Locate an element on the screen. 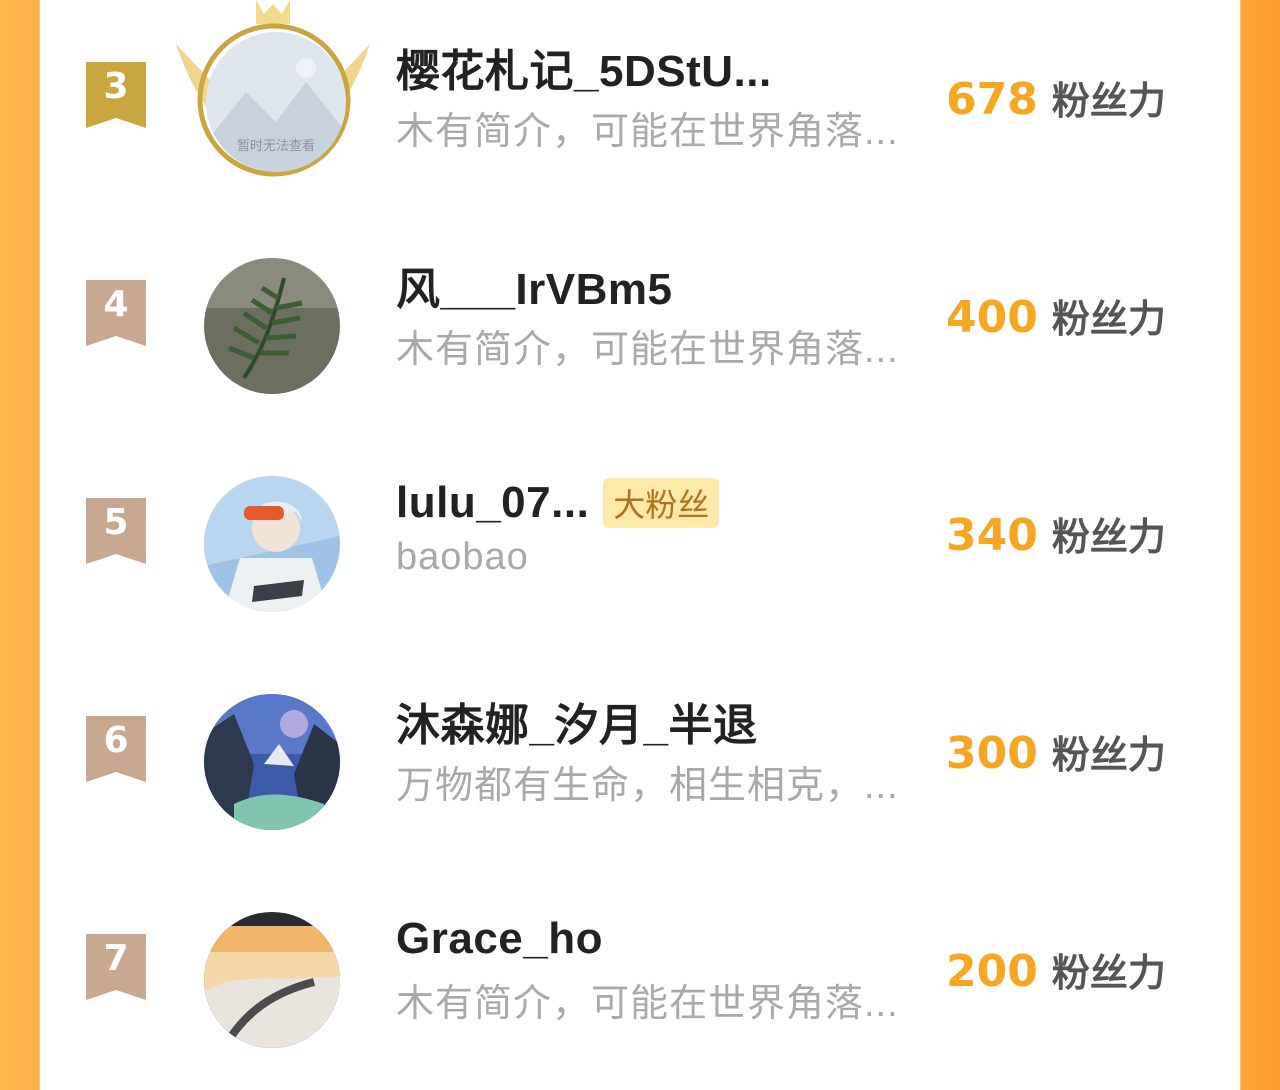  fan-power-score: 340 粉丝力 is located at coordinates (1056, 533).